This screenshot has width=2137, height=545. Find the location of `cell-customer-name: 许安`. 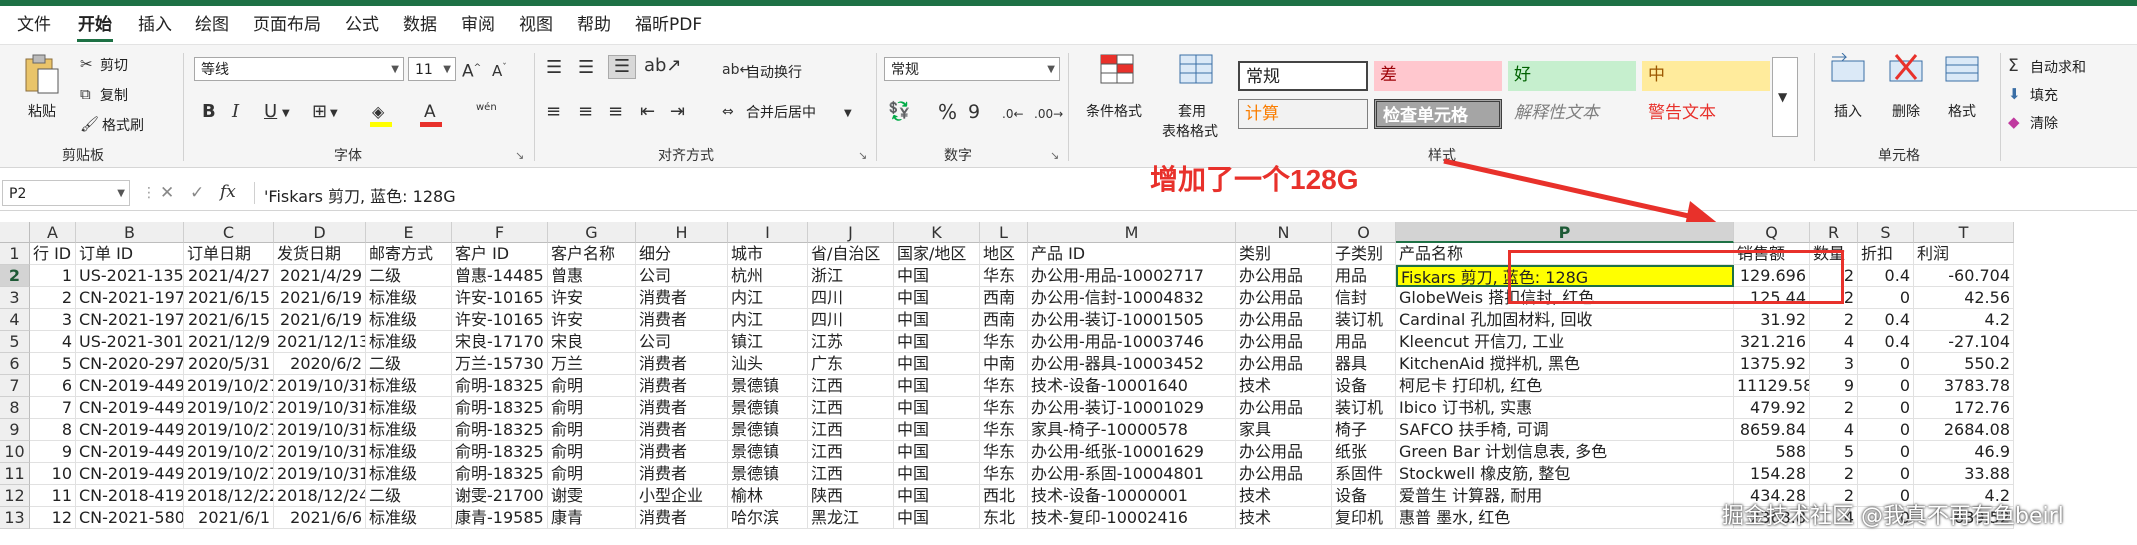

cell-customer-name: 许安 is located at coordinates (592, 298).